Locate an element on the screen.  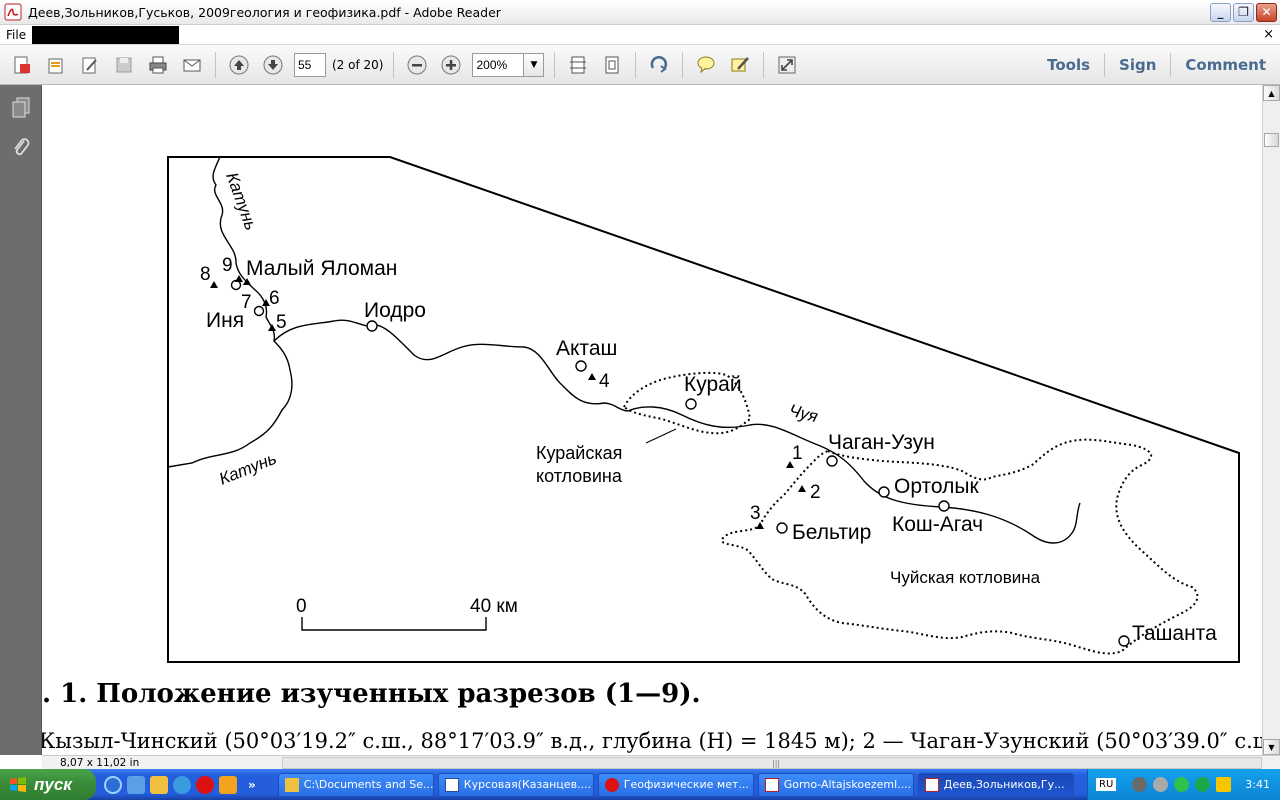
fit-page-button is located at coordinates (612, 65).